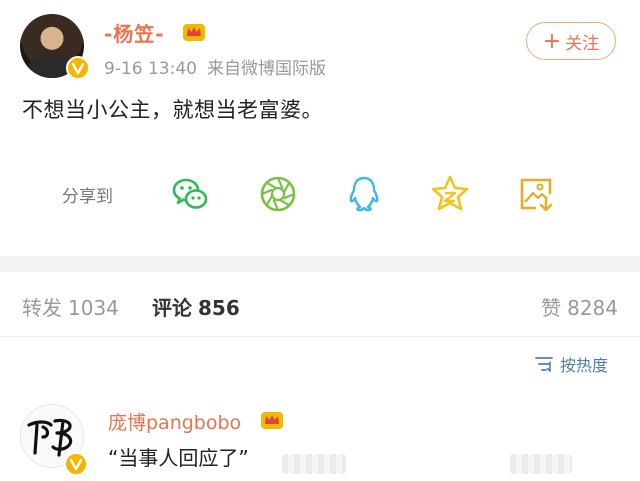 The height and width of the screenshot is (481, 640). I want to click on share-row: 分享到, so click(320, 193).